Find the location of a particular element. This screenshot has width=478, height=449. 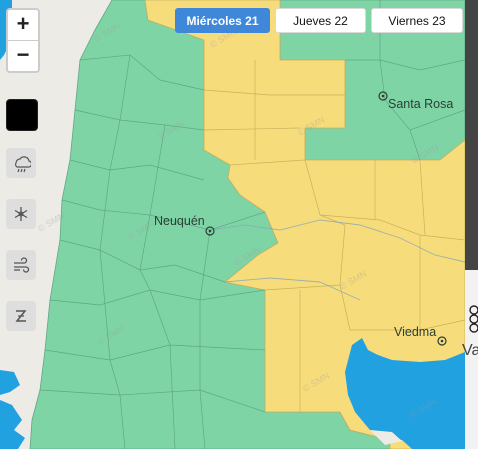

city-label-viedma: Viedma is located at coordinates (415, 332).